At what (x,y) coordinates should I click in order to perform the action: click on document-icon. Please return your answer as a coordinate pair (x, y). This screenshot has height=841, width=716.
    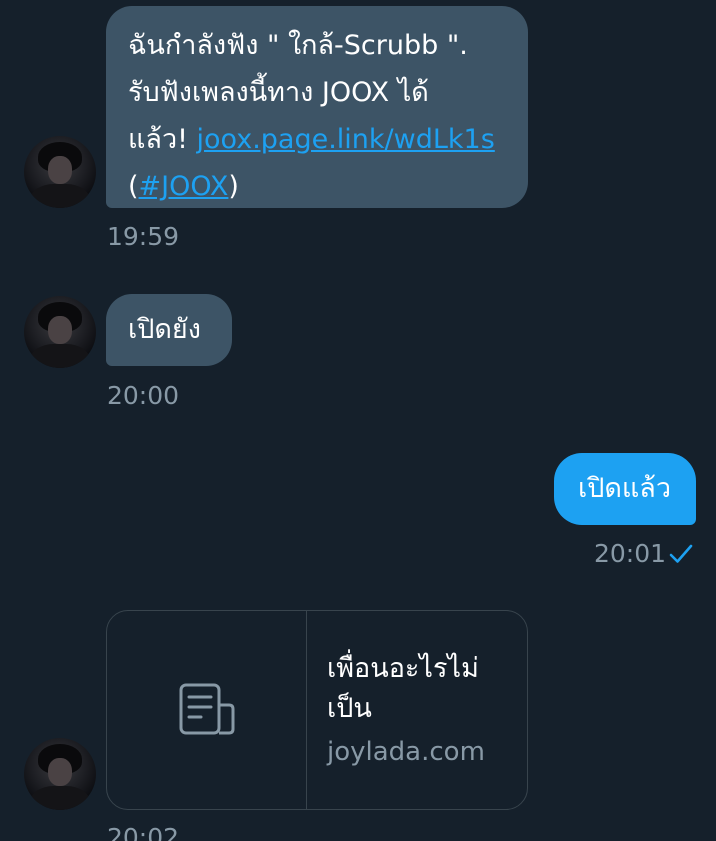
    Looking at the image, I should click on (207, 709).